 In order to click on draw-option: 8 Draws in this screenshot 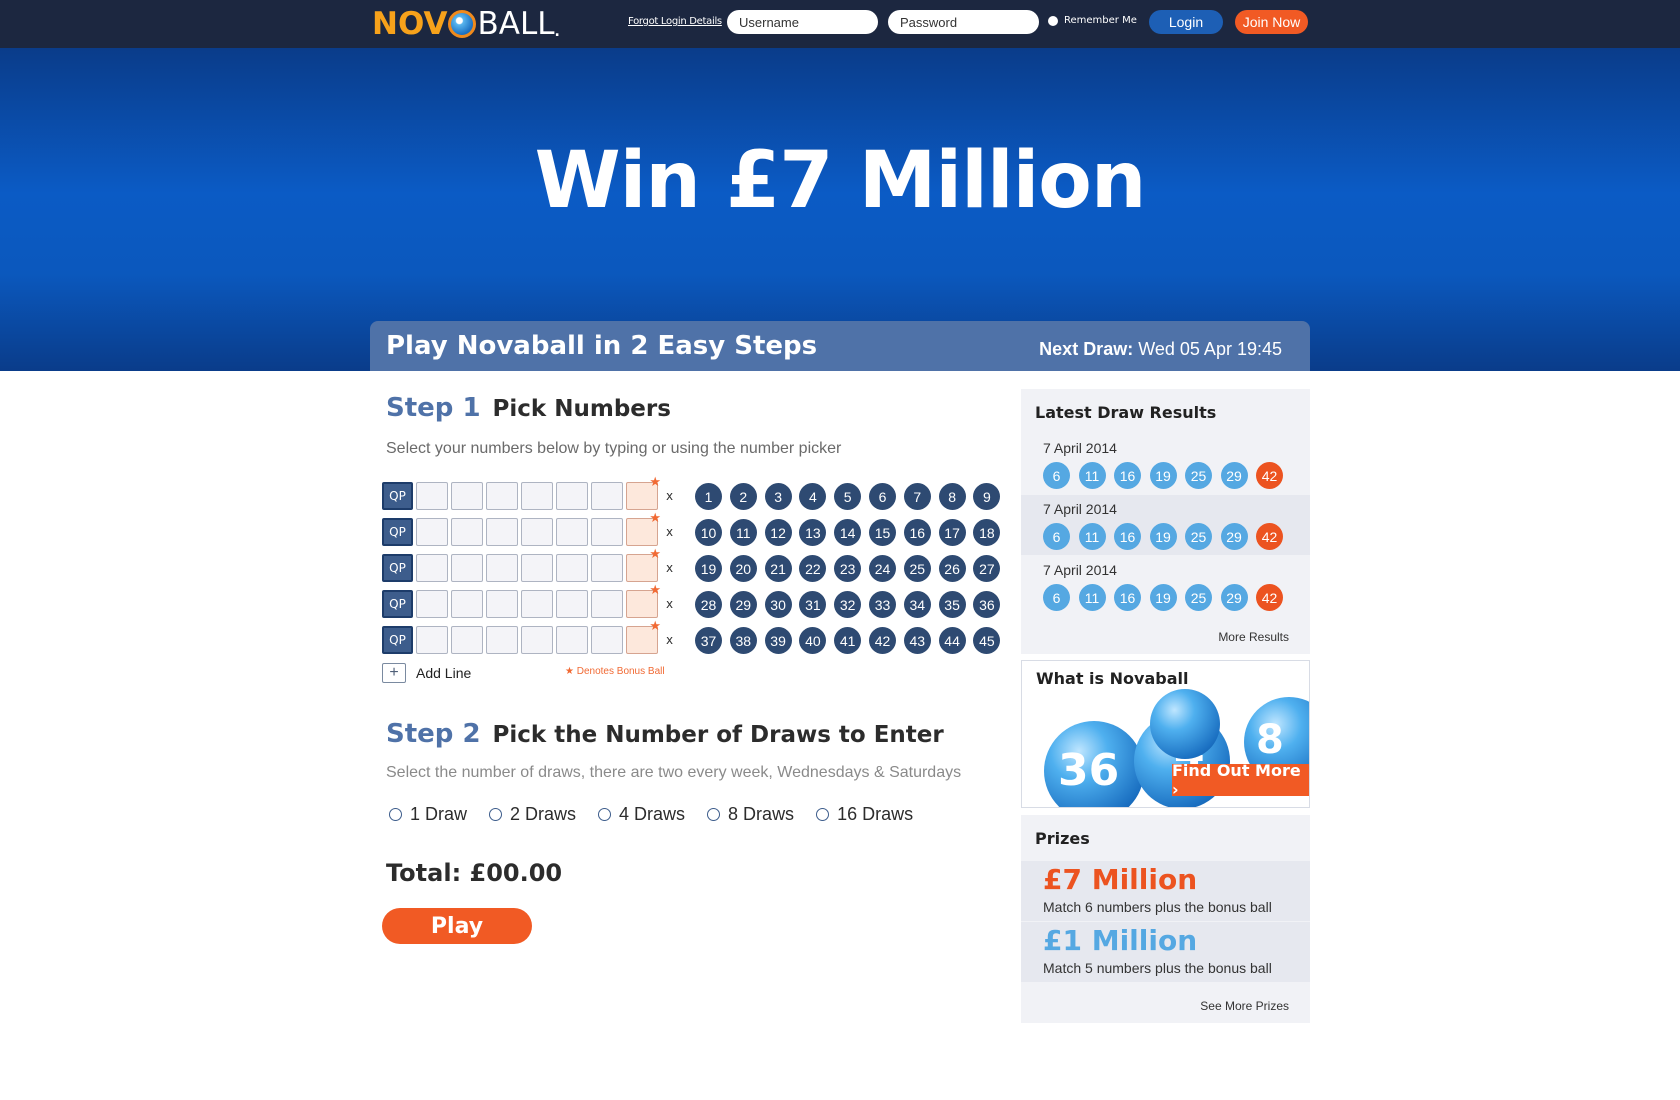, I will do `click(750, 814)`.